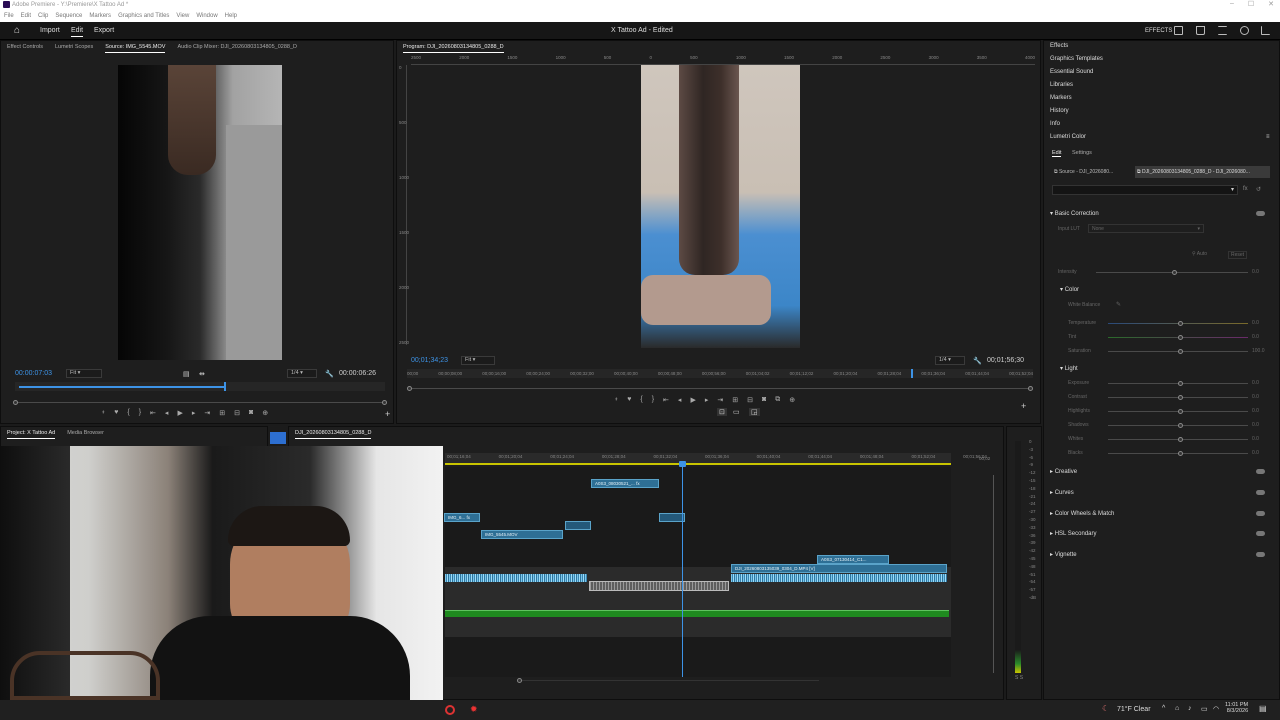 This screenshot has width=1280, height=720. What do you see at coordinates (950, 360) in the screenshot?
I see `program-res-dropdown: 1/4 ▾` at bounding box center [950, 360].